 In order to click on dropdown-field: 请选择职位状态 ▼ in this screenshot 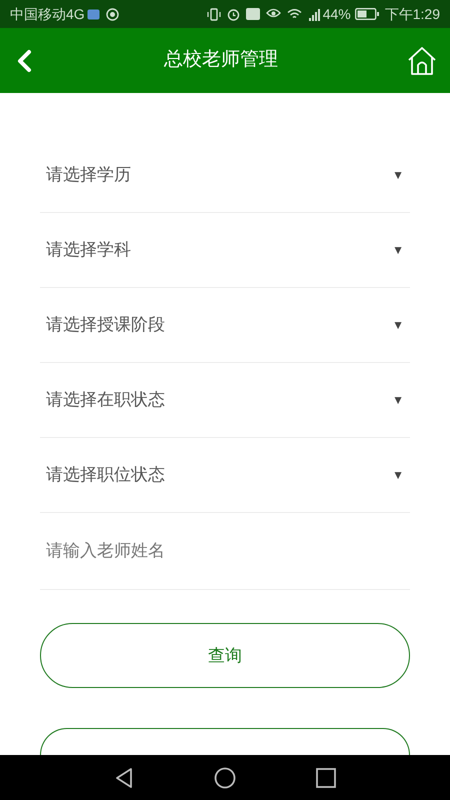, I will do `click(225, 475)`.